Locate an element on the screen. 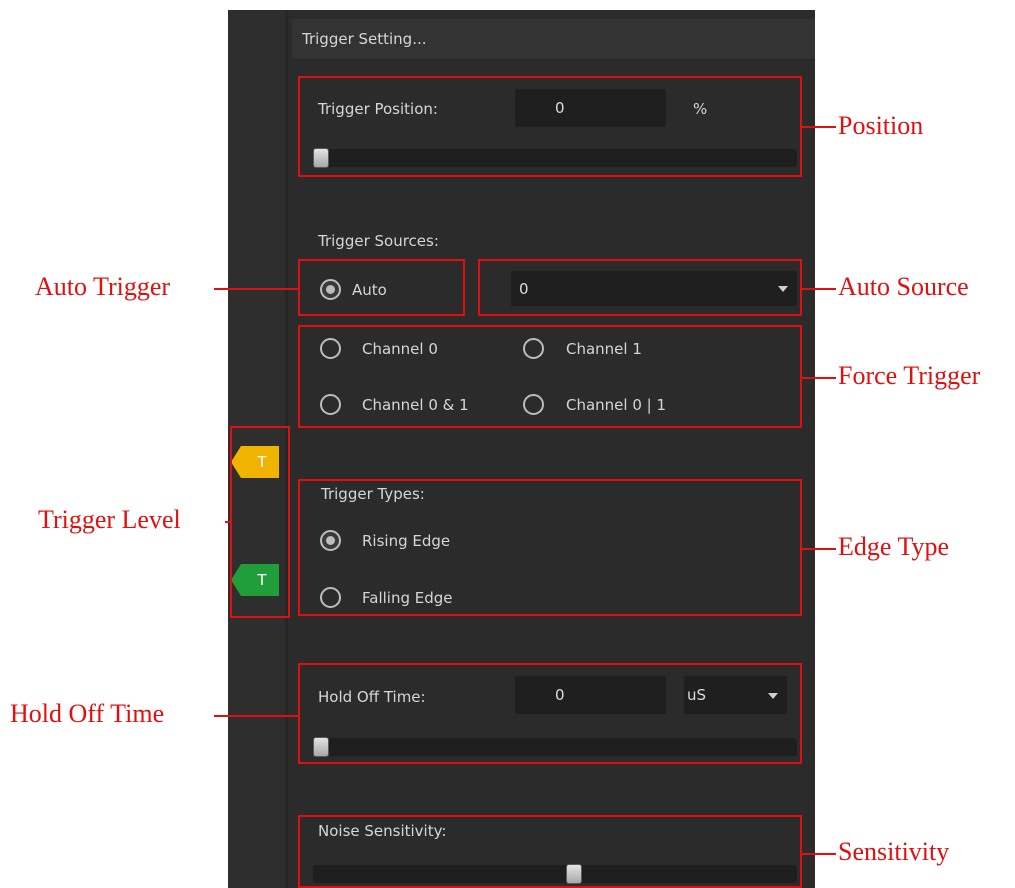  hold-off-time-annotation: Hold Off Time is located at coordinates (87, 713).